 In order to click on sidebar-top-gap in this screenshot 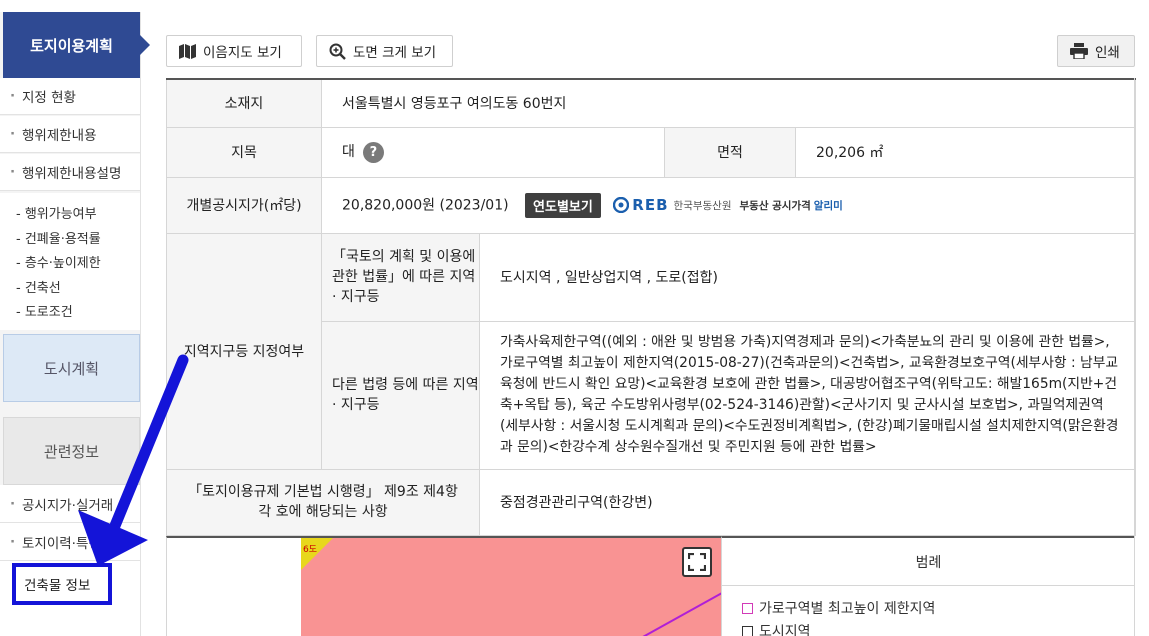, I will do `click(70, 6)`.